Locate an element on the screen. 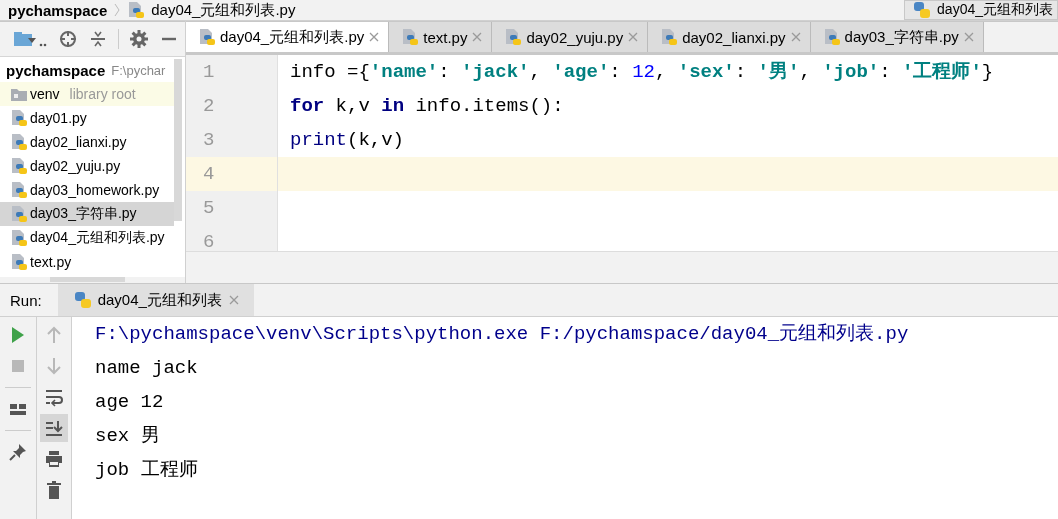 This screenshot has width=1058, height=519. line-number: 1 is located at coordinates (232, 72).